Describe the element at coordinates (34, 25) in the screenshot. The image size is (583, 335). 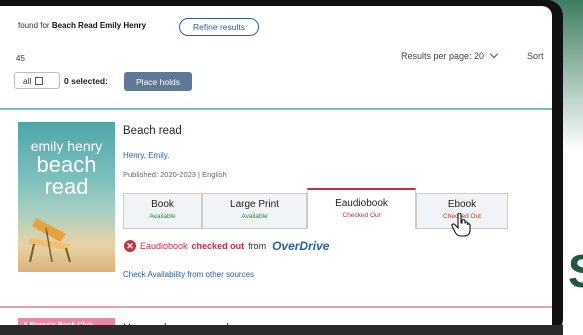
I see `results-prefix: found for` at that location.